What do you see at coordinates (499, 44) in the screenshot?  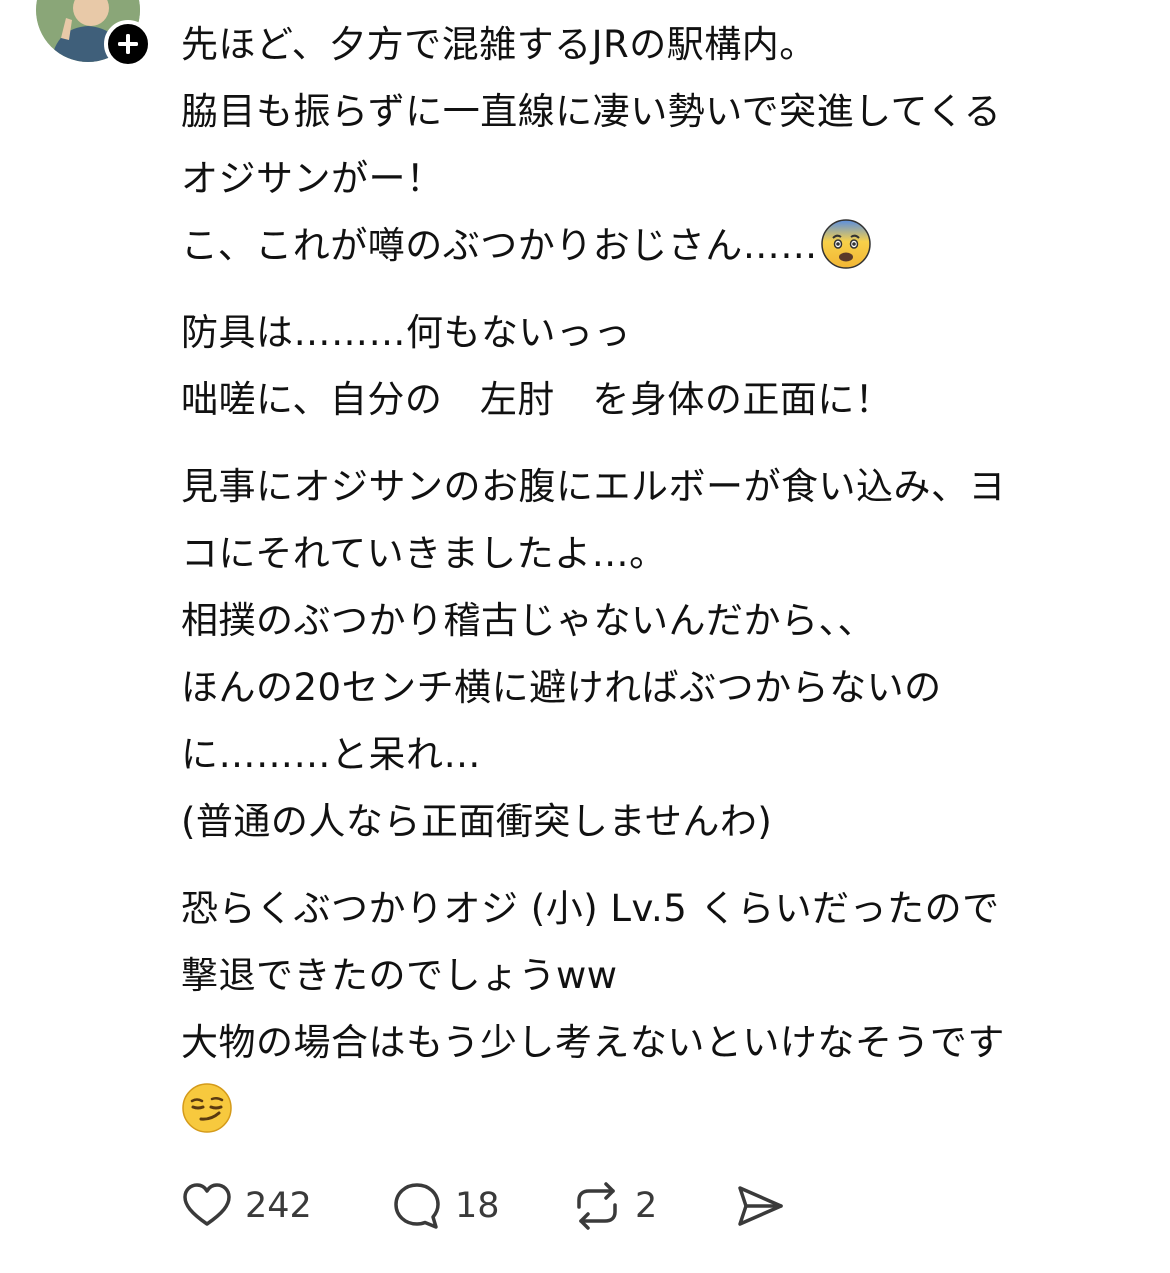 I see `post-line: 先ほど、夕方で混雑するJRの駅構内。` at bounding box center [499, 44].